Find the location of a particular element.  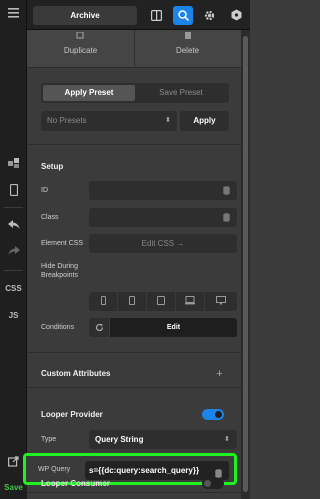

breakpoint-sm-toggle is located at coordinates (132, 301).